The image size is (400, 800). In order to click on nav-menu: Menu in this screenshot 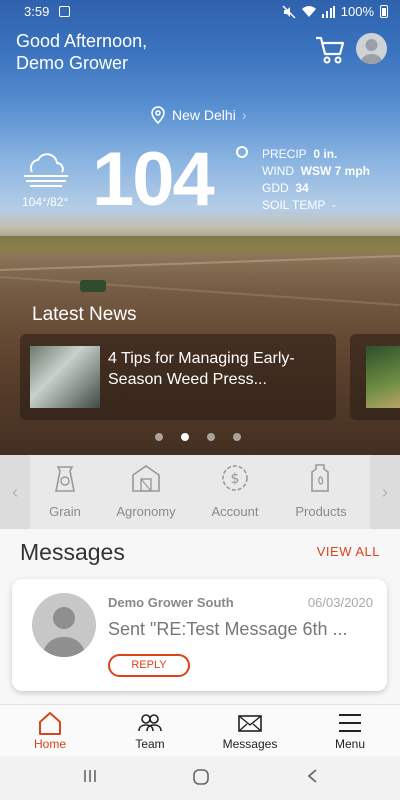, I will do `click(350, 731)`.